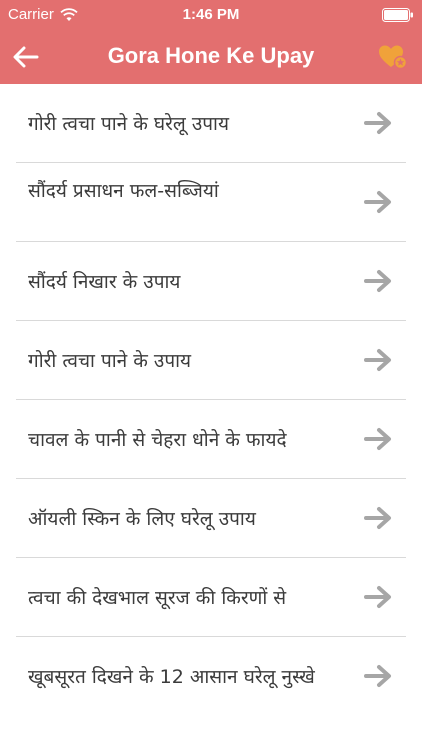  I want to click on list-item: गोरी त्वचा पाने के घरेलू उपाय, so click(211, 123).